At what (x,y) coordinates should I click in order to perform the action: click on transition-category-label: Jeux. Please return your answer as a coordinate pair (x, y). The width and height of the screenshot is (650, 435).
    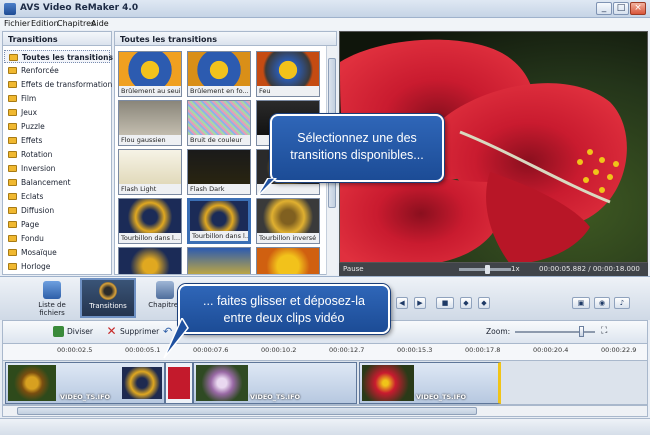
    Looking at the image, I should click on (29, 112).